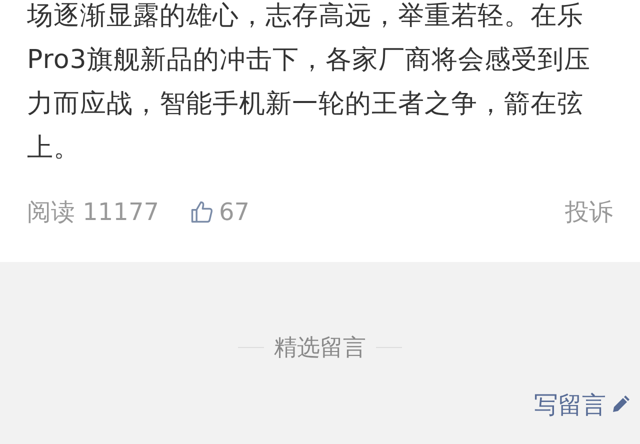  I want to click on pencil-icon, so click(620, 405).